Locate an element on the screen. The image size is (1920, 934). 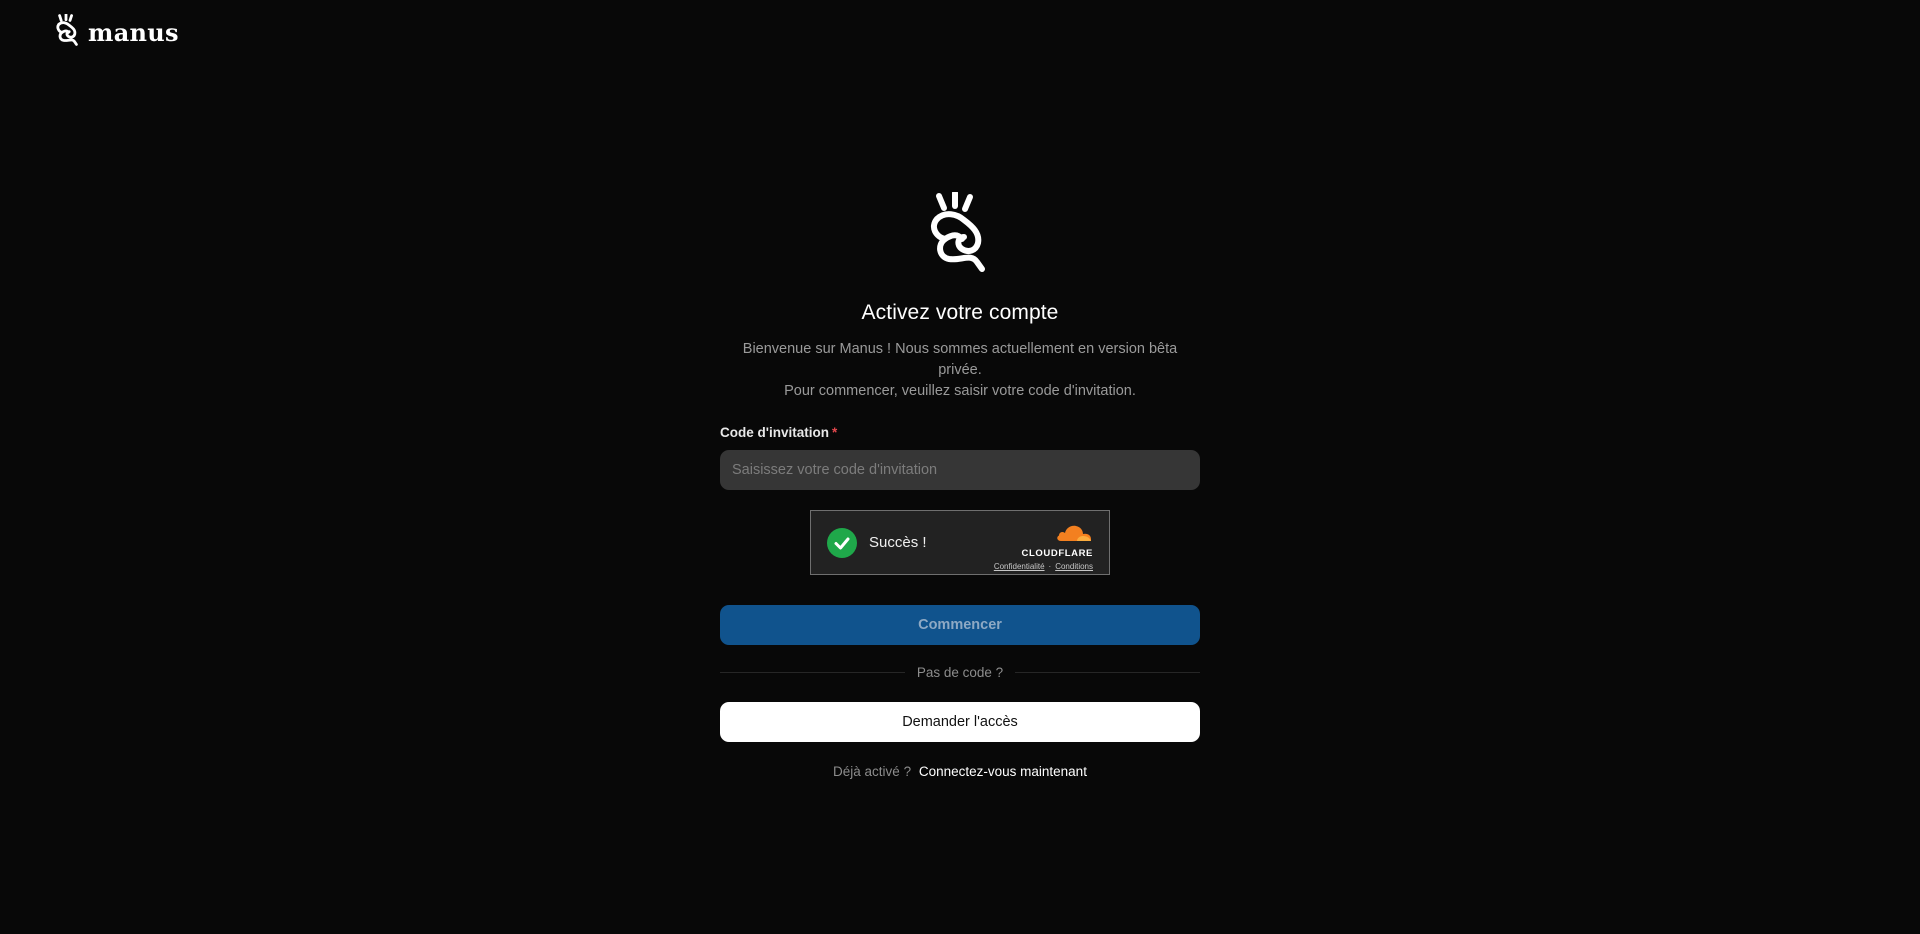
page-title: Activez votre compte is located at coordinates (960, 312).